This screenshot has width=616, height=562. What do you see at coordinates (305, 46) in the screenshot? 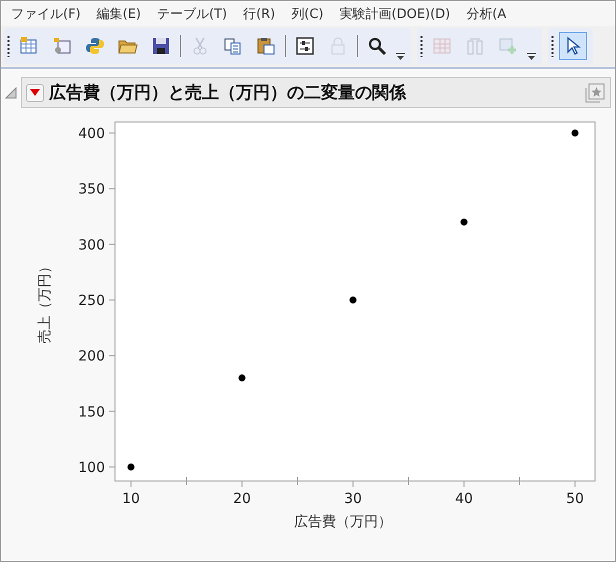
I see `sliders-icon` at bounding box center [305, 46].